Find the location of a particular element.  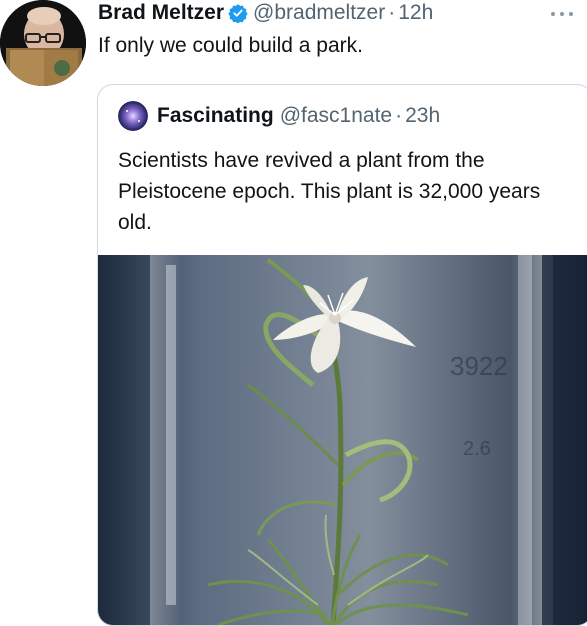

jar-marking-number: 3922 is located at coordinates (479, 366).